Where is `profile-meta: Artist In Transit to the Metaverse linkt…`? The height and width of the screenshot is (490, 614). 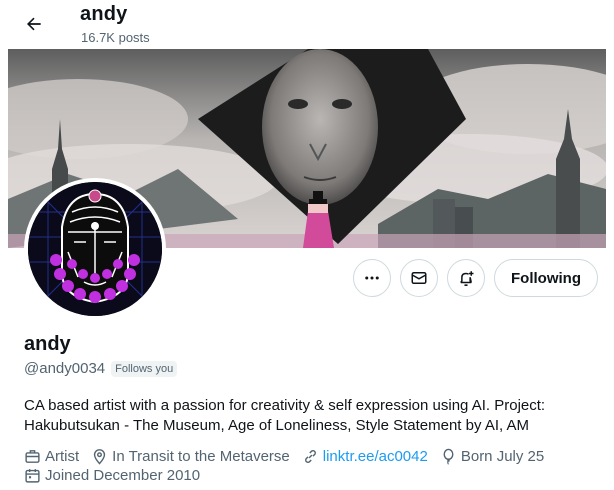 profile-meta: Artist In Transit to the Metaverse linkt… is located at coordinates (314, 466).